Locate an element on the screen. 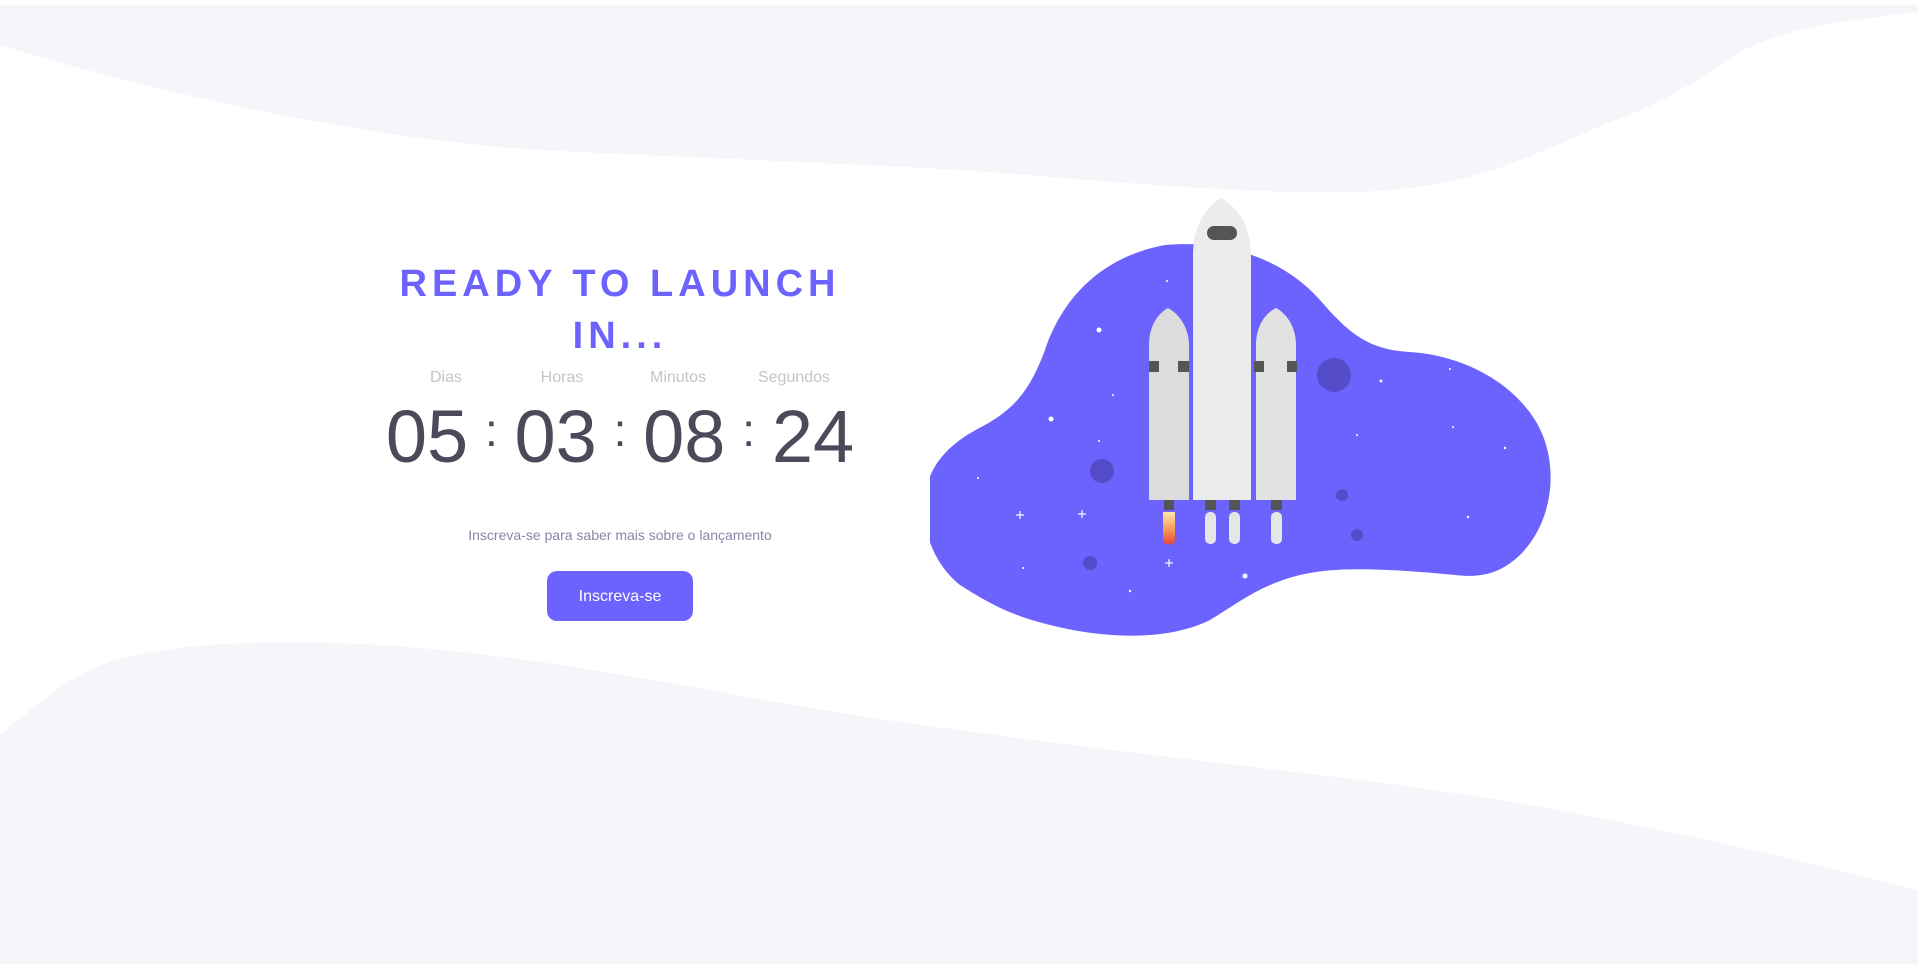 The width and height of the screenshot is (1918, 969). seconds-label: Segundos is located at coordinates (794, 377).